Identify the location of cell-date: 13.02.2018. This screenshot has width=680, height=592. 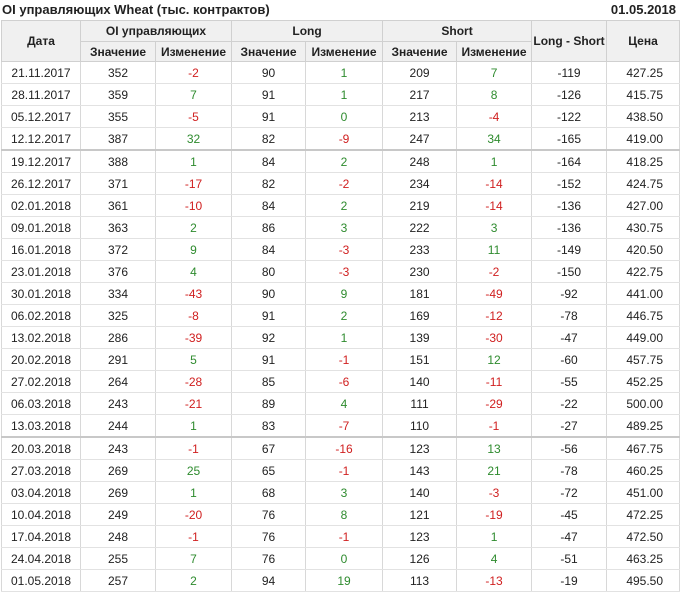
(41, 337).